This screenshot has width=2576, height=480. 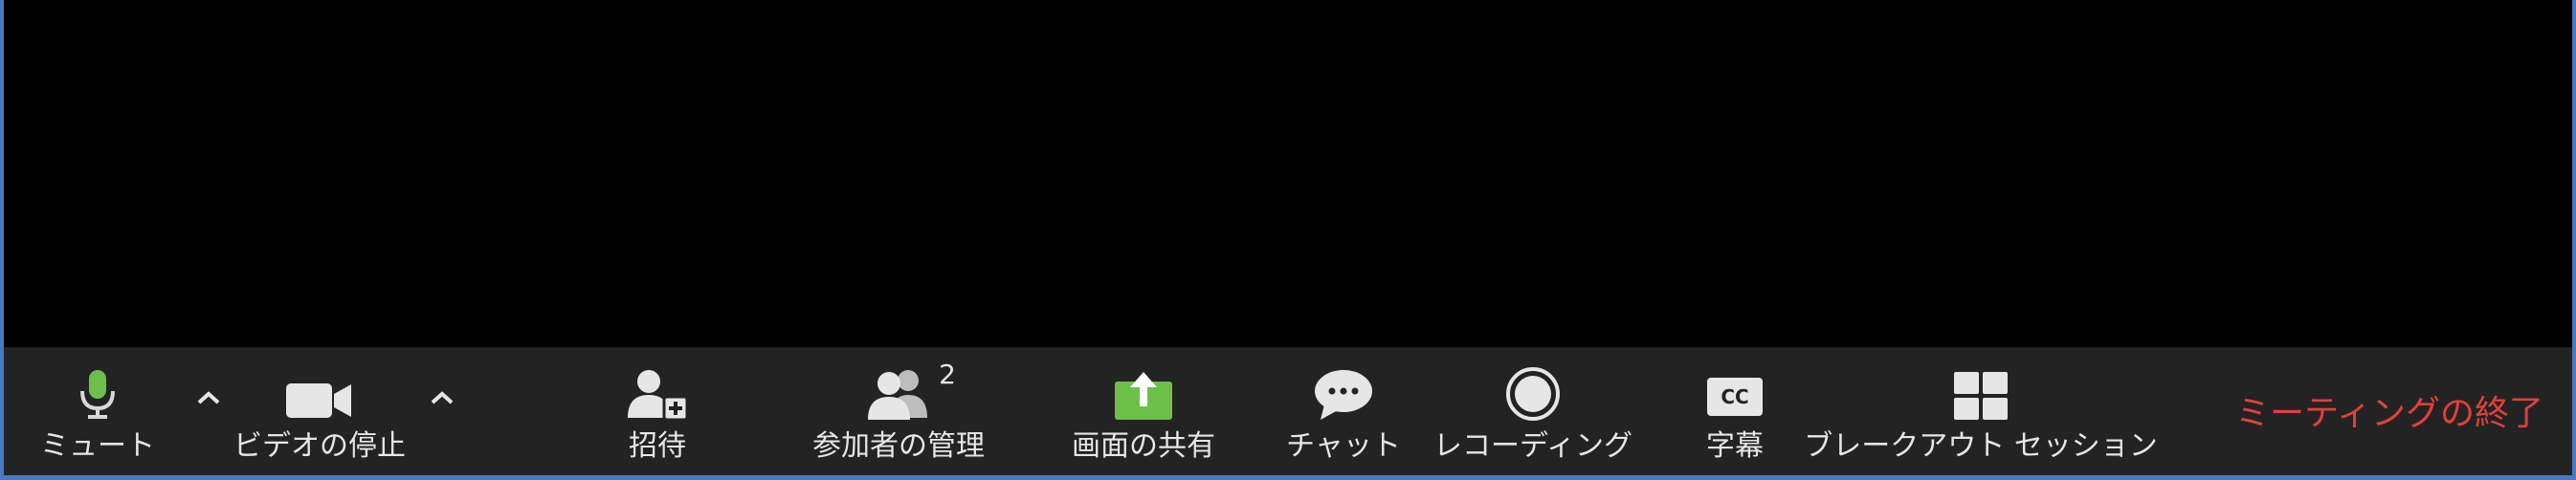 What do you see at coordinates (1735, 397) in the screenshot?
I see `cc-icon-text: CC` at bounding box center [1735, 397].